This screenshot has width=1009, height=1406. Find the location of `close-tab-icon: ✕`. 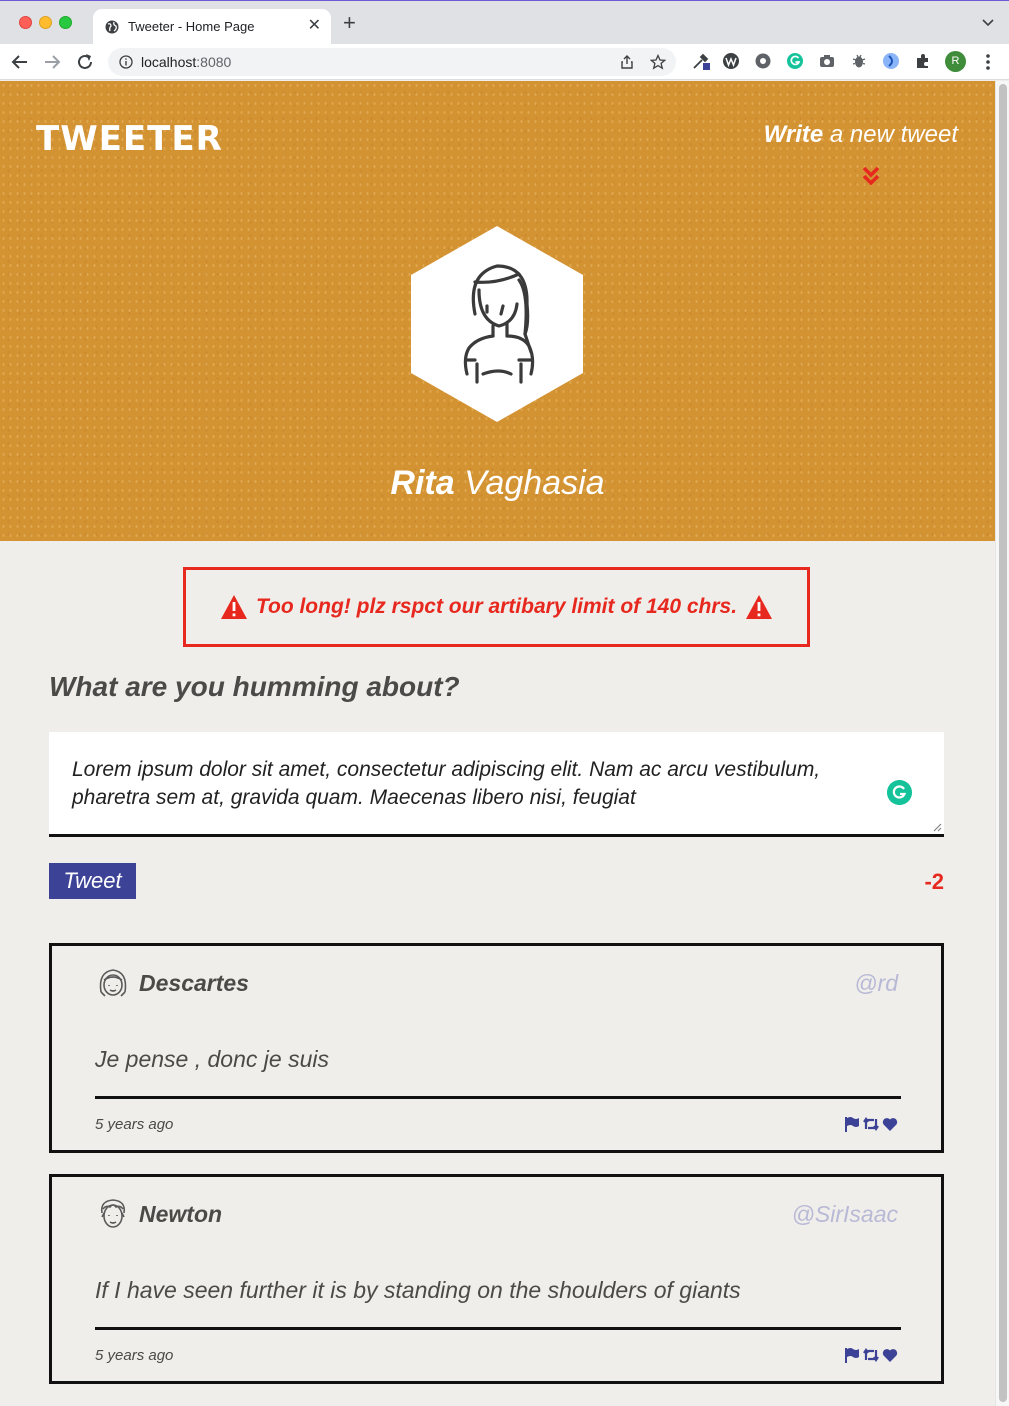

close-tab-icon: ✕ is located at coordinates (314, 26).